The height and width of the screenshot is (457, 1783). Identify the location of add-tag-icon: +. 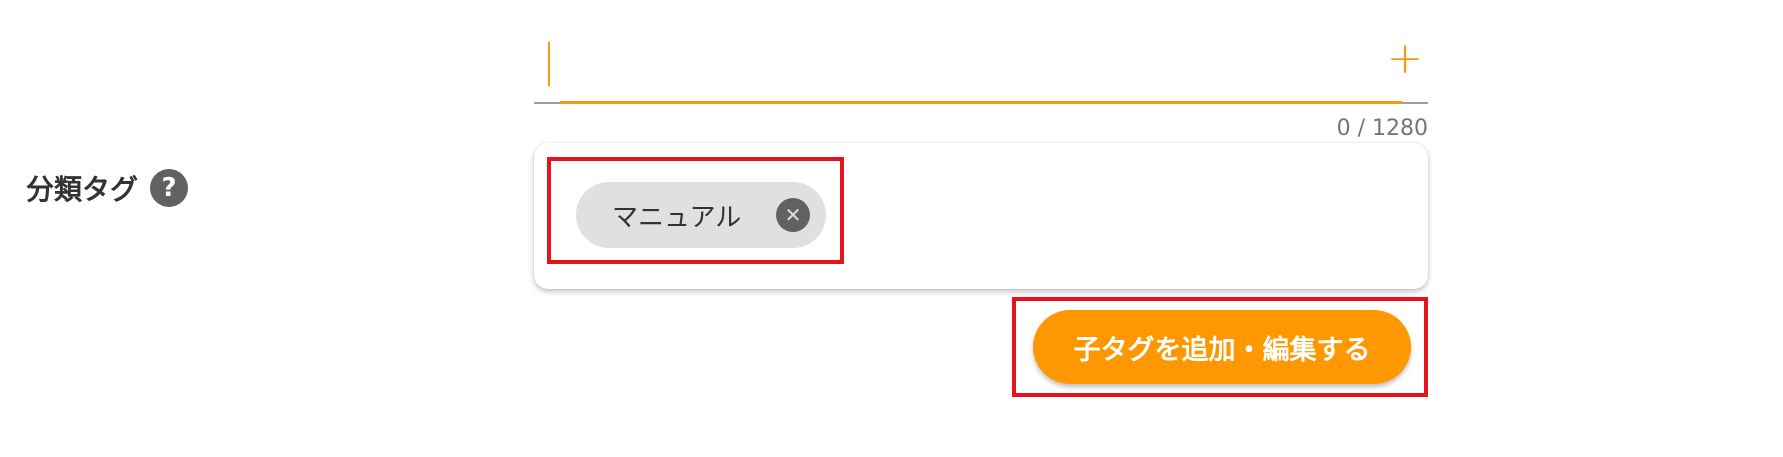
(1405, 59).